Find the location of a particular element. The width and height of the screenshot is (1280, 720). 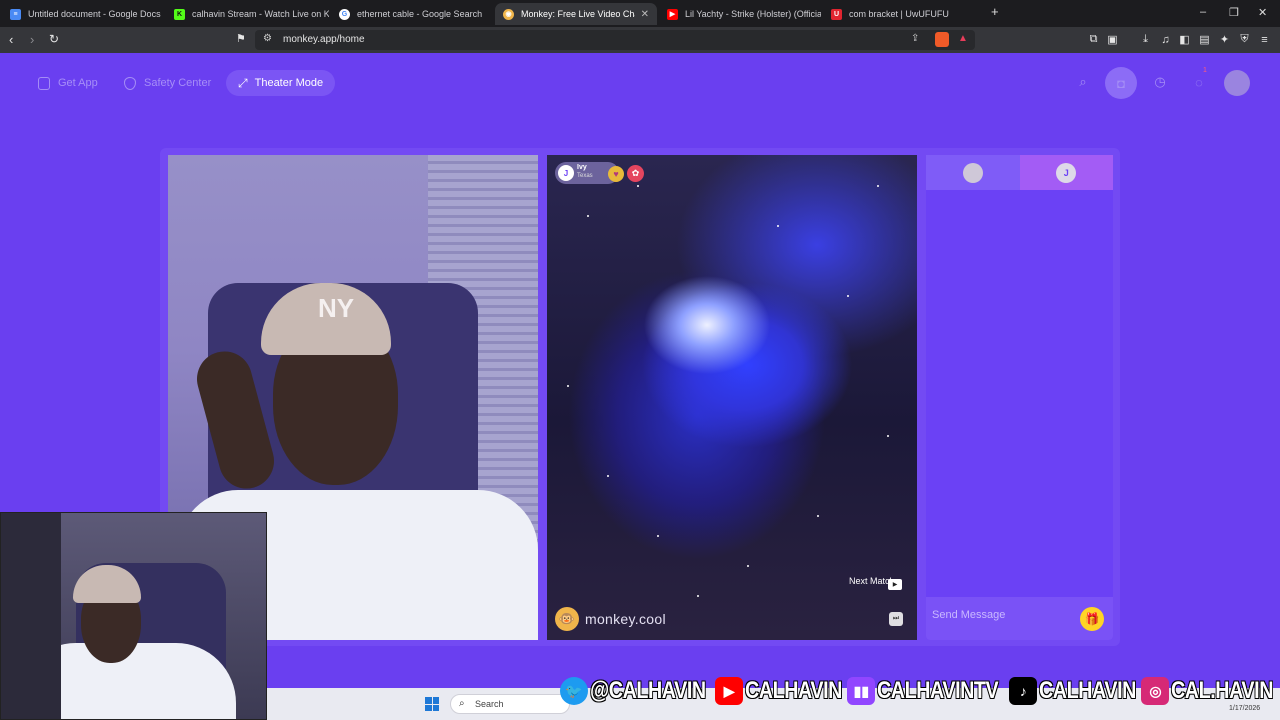

chat-tabs: J is located at coordinates (1019, 172).